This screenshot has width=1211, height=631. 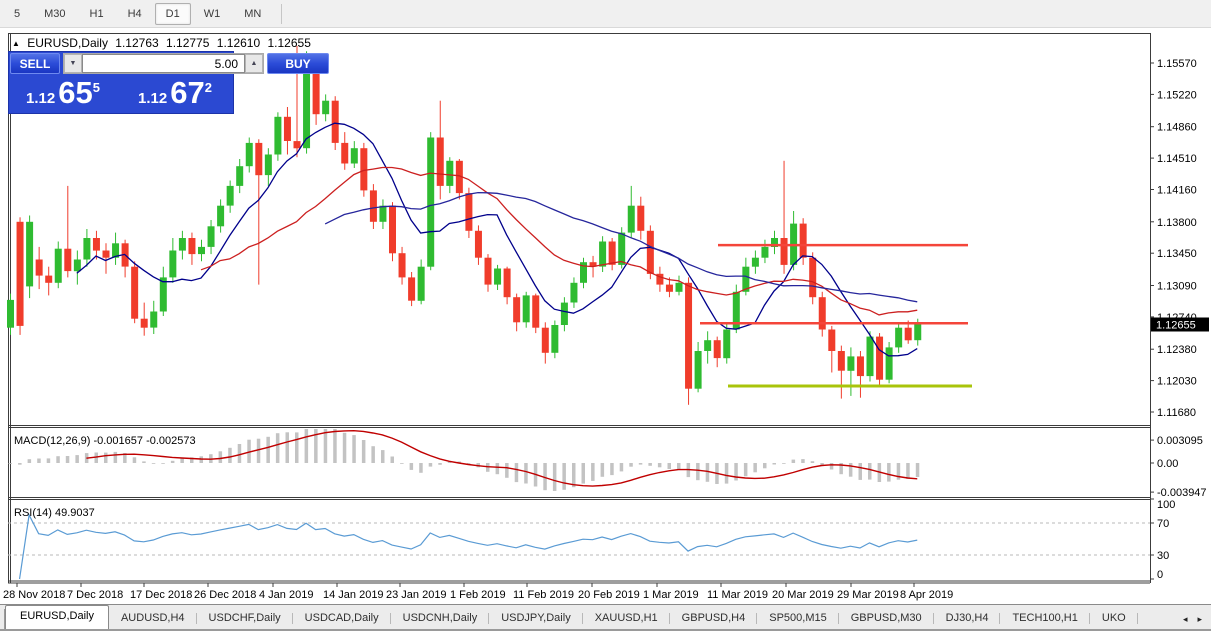 What do you see at coordinates (671, 595) in the screenshot?
I see `date-axis-label: 1 Mar 2019` at bounding box center [671, 595].